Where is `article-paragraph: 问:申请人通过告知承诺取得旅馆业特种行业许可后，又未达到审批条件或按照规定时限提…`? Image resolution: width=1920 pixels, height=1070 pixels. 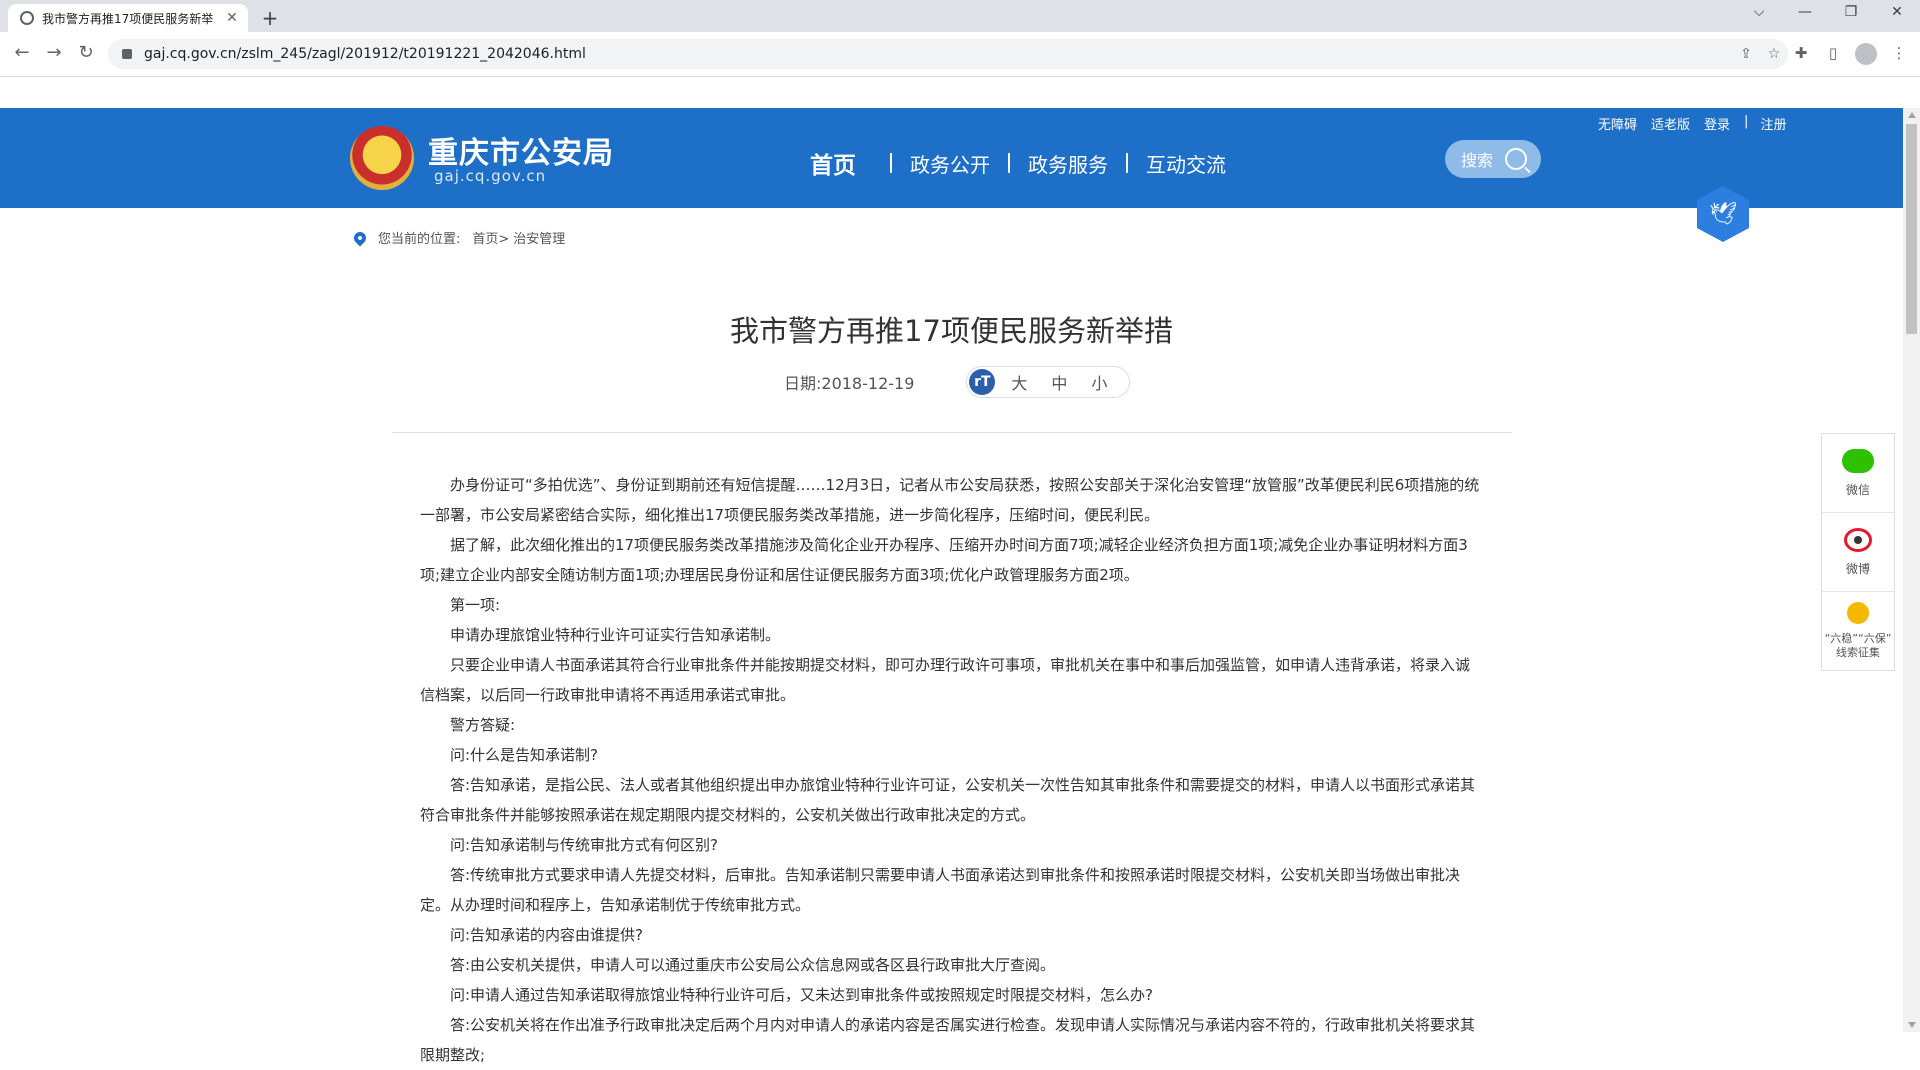 article-paragraph: 问:申请人通过告知承诺取得旅馆业特种行业许可后，又未达到审批条件或按照规定时限提… is located at coordinates (802, 995).